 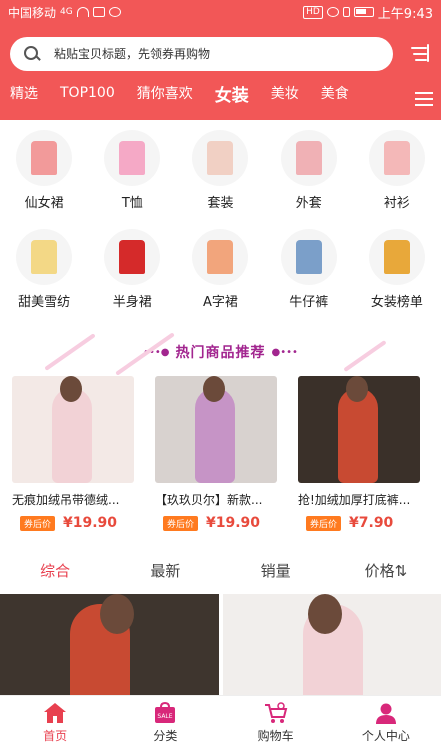 What do you see at coordinates (132, 302) in the screenshot?
I see `category-label: 半身裙` at bounding box center [132, 302].